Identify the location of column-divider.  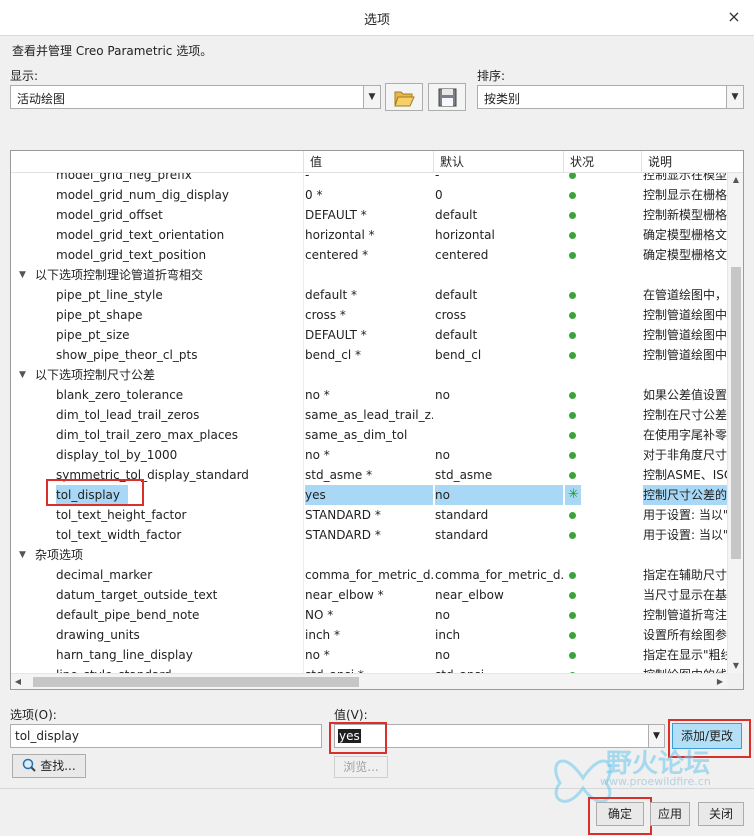
(303, 423).